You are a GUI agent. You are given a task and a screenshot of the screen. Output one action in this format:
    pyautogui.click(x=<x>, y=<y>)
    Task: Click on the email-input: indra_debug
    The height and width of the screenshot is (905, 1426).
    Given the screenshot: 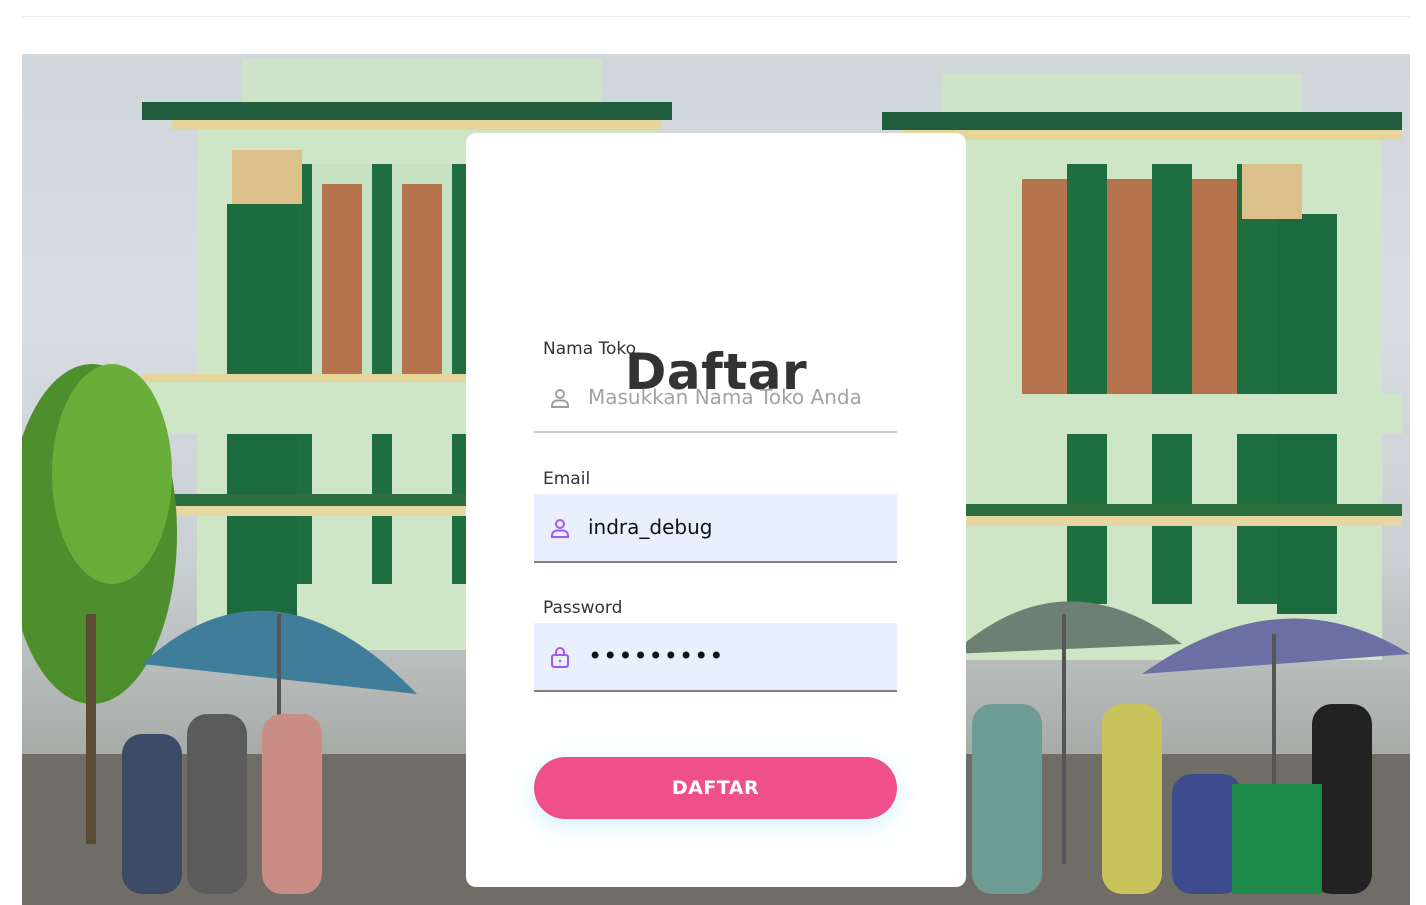 What is the action you would take?
    pyautogui.click(x=738, y=527)
    